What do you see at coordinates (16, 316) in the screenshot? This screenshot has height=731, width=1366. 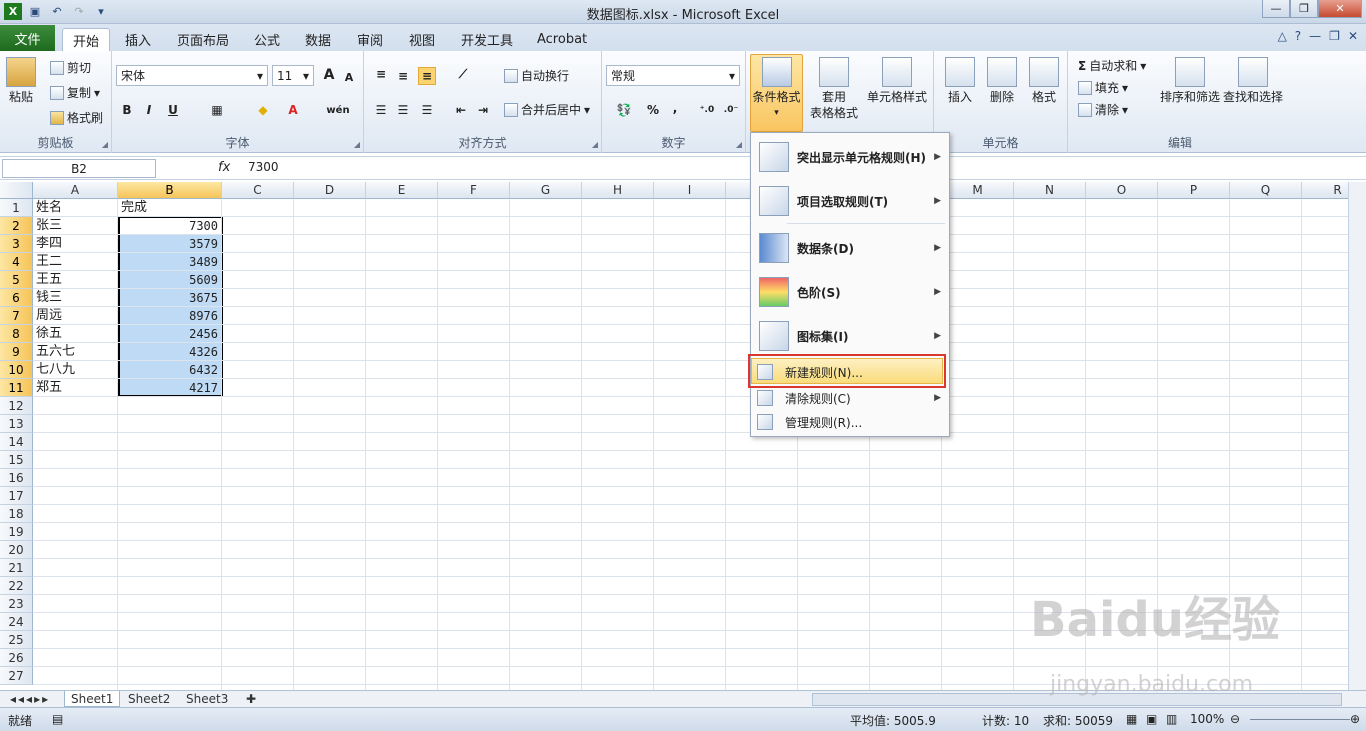 I see `row-header: 7` at bounding box center [16, 316].